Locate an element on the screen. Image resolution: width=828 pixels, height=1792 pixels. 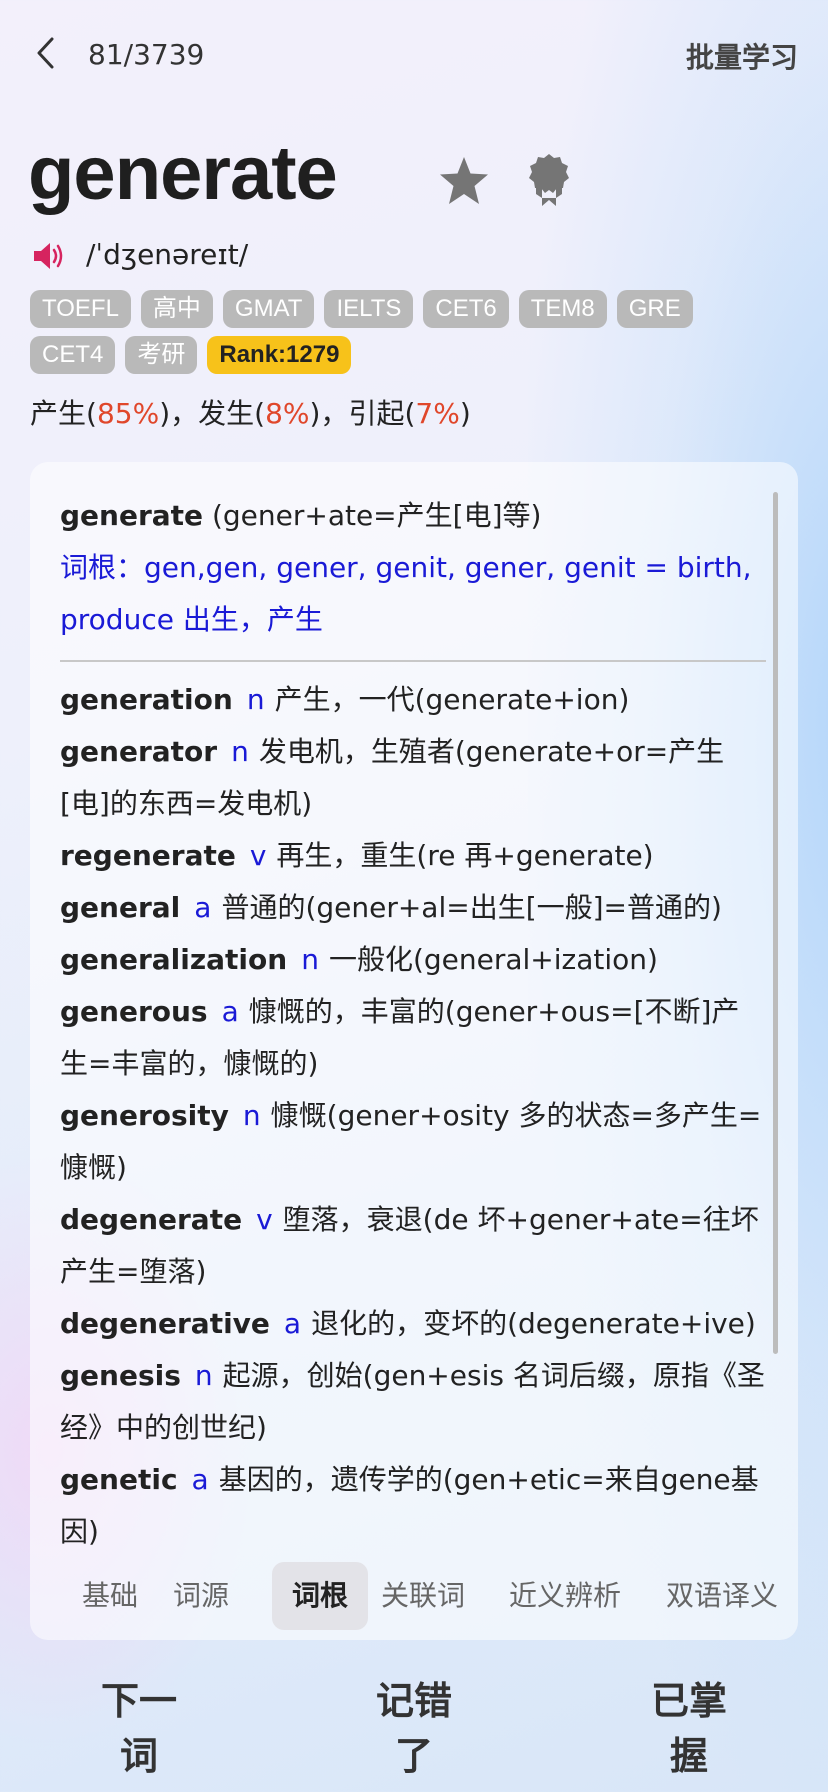
rank-badge: Rank:1279 is located at coordinates (279, 355).